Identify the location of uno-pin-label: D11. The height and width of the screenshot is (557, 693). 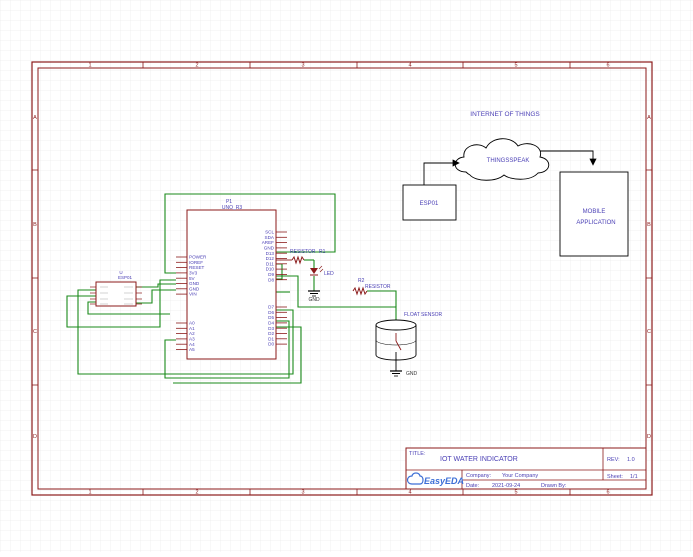
(270, 263).